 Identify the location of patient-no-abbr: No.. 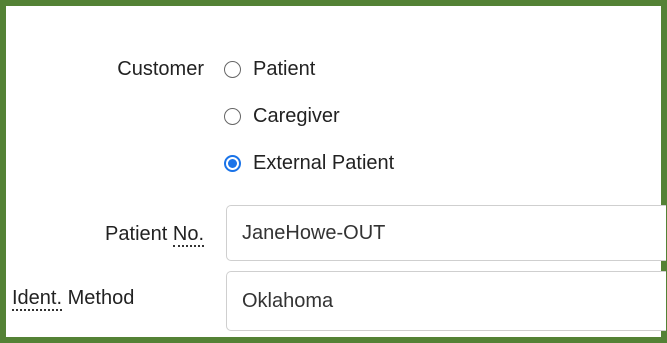
(188, 235).